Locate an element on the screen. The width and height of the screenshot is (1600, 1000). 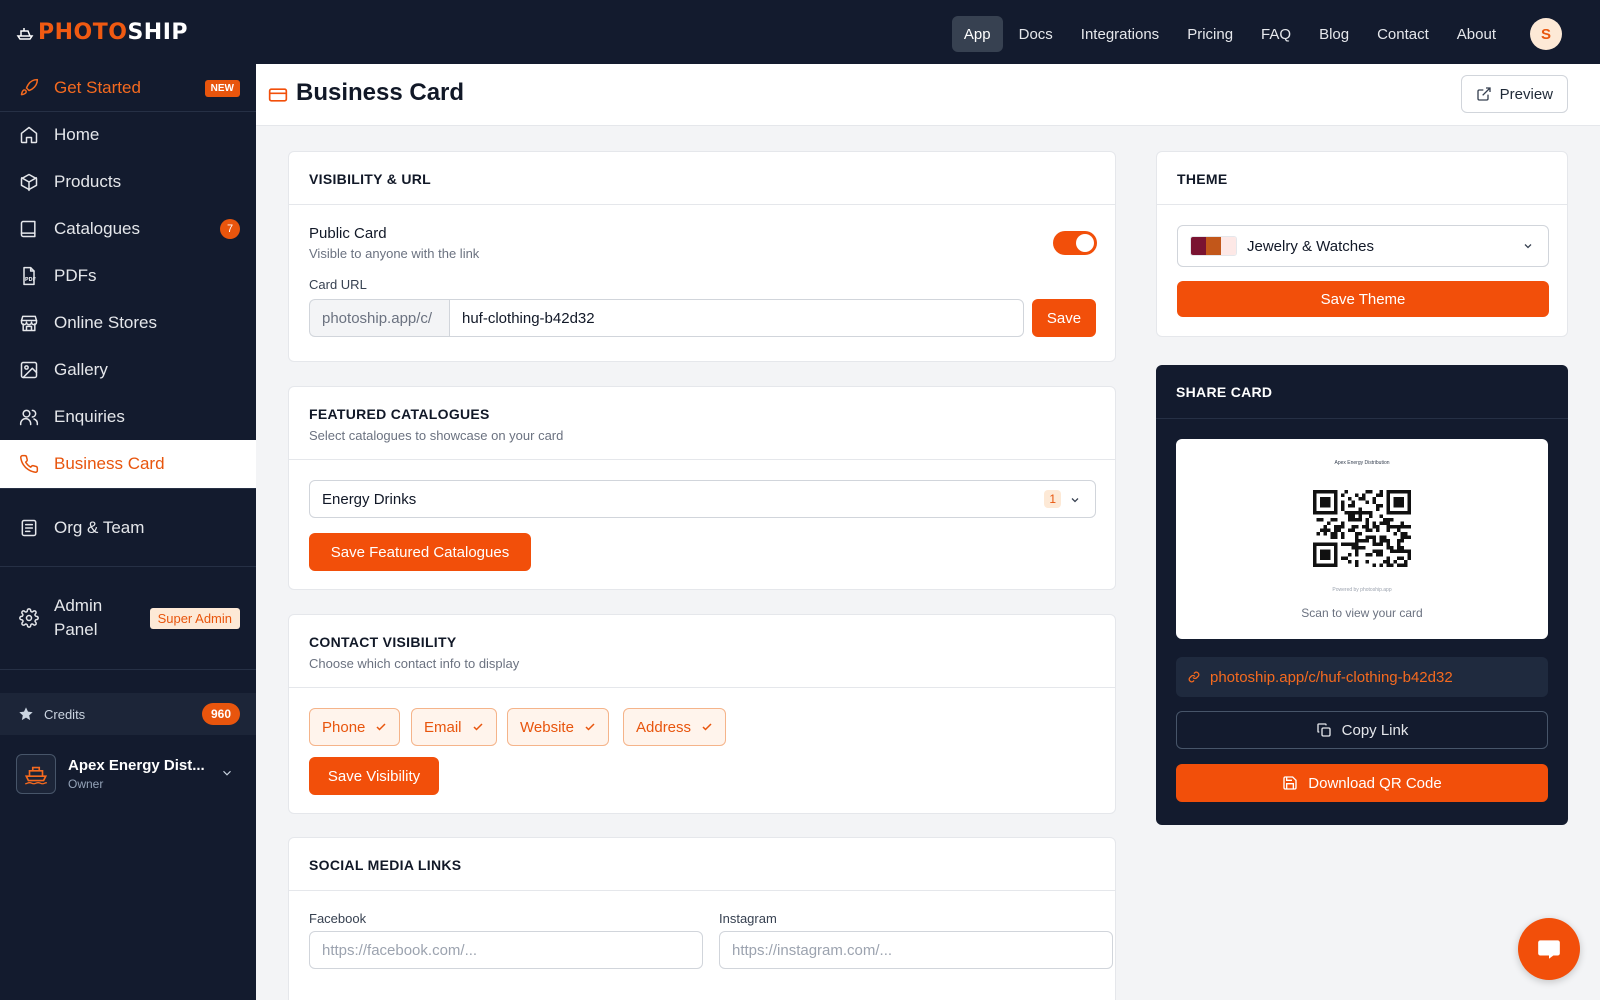
nav-docs: Docs is located at coordinates (1036, 34).